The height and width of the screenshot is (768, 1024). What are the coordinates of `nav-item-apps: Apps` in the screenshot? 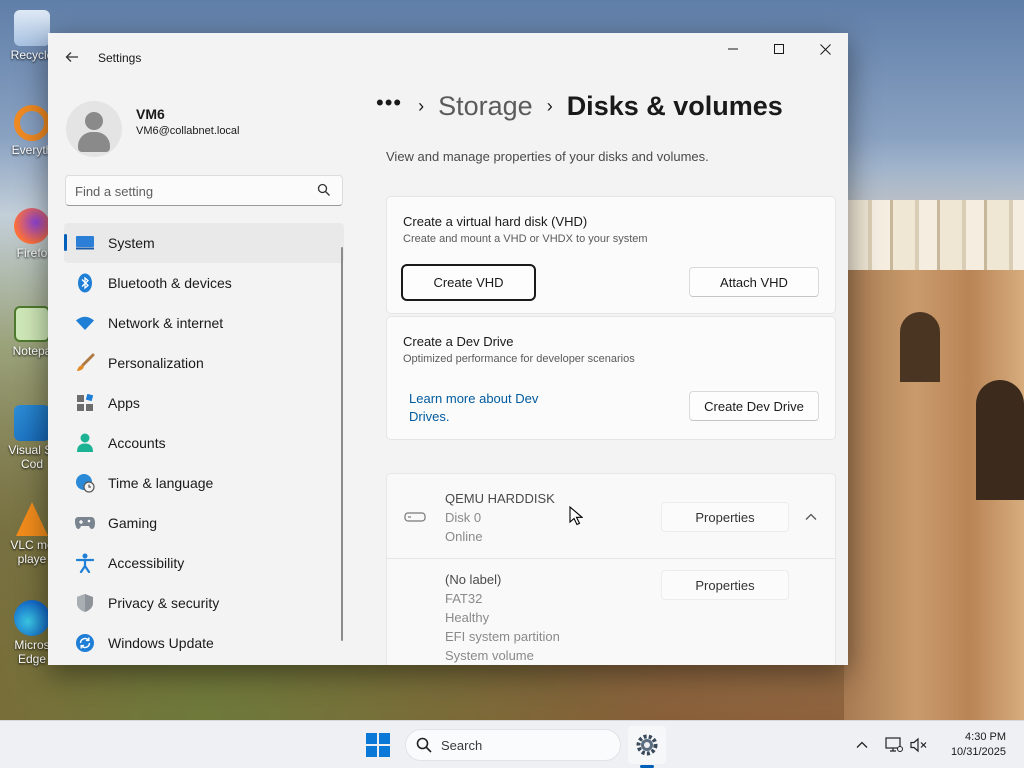 It's located at (204, 403).